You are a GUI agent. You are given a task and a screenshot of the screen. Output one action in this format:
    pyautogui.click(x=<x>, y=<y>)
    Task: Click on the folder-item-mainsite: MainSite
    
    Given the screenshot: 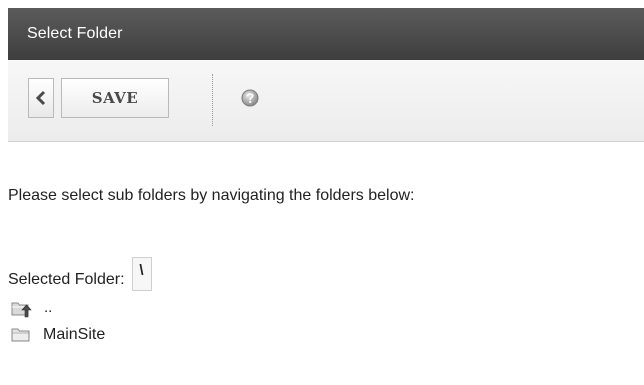 What is the action you would take?
    pyautogui.click(x=57, y=335)
    